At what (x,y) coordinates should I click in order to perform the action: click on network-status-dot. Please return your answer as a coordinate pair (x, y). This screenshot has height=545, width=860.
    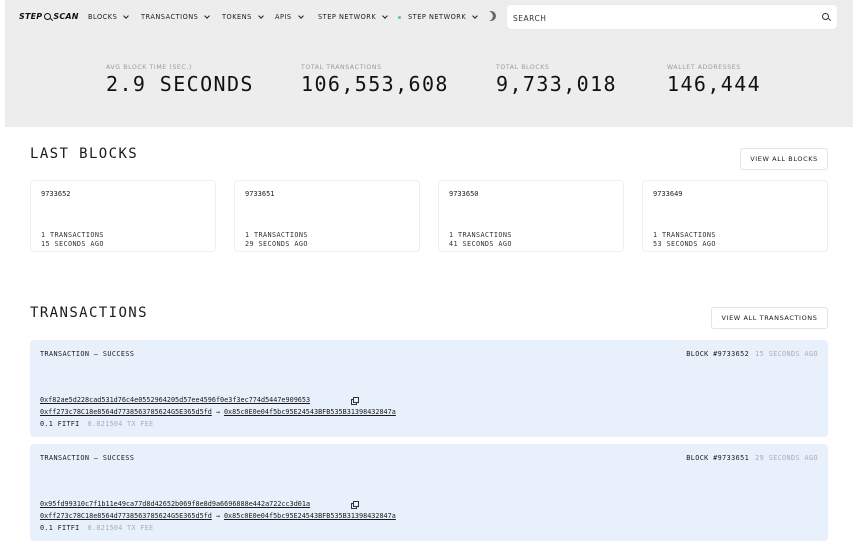
    Looking at the image, I should click on (399, 17).